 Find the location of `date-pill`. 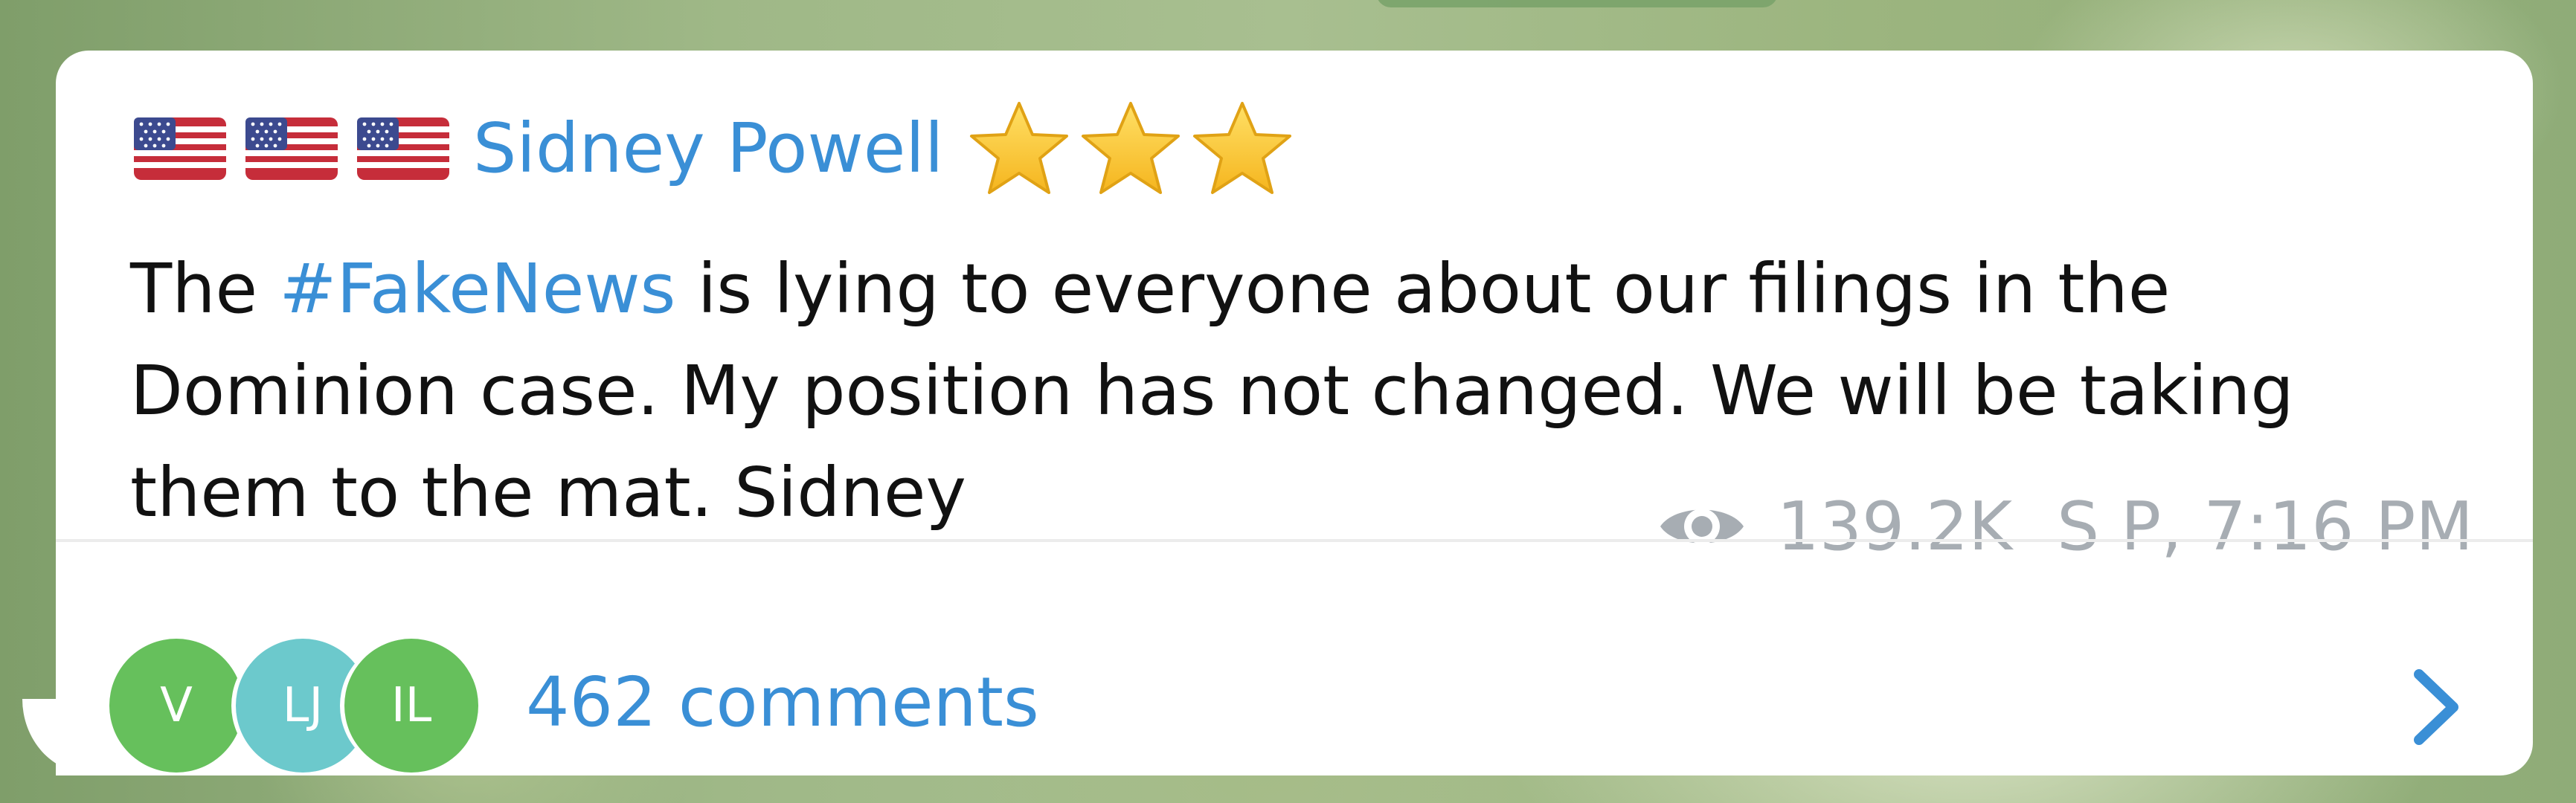

date-pill is located at coordinates (1577, 3).